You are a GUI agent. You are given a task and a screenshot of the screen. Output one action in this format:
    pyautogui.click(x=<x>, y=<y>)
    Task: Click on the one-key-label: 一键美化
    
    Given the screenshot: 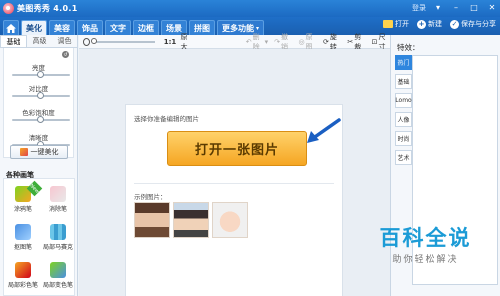 What is the action you would take?
    pyautogui.click(x=44, y=152)
    